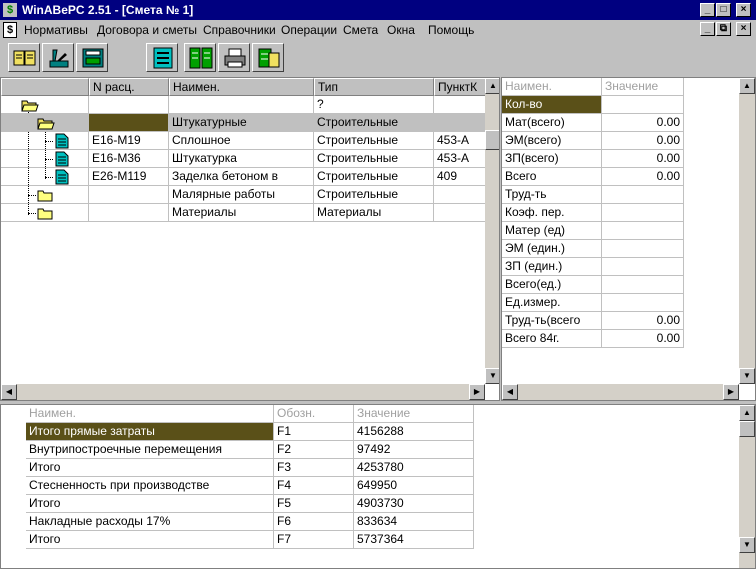  I want to click on props-col-header-value: Значение, so click(643, 87).